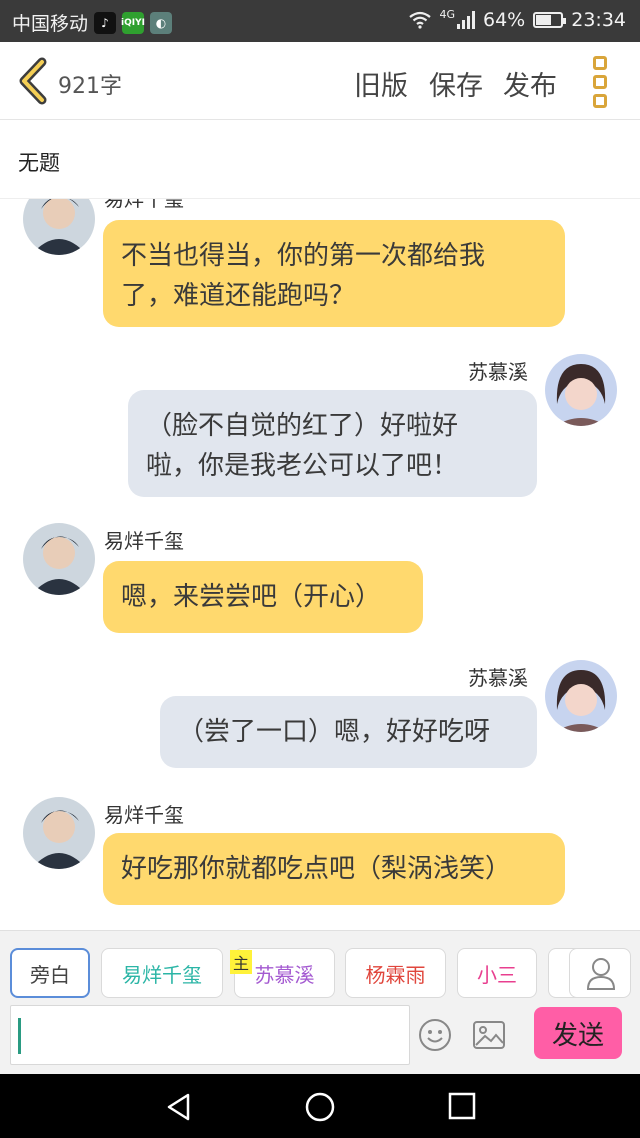 The image size is (640, 1138). I want to click on role-label: 旁白, so click(50, 974).